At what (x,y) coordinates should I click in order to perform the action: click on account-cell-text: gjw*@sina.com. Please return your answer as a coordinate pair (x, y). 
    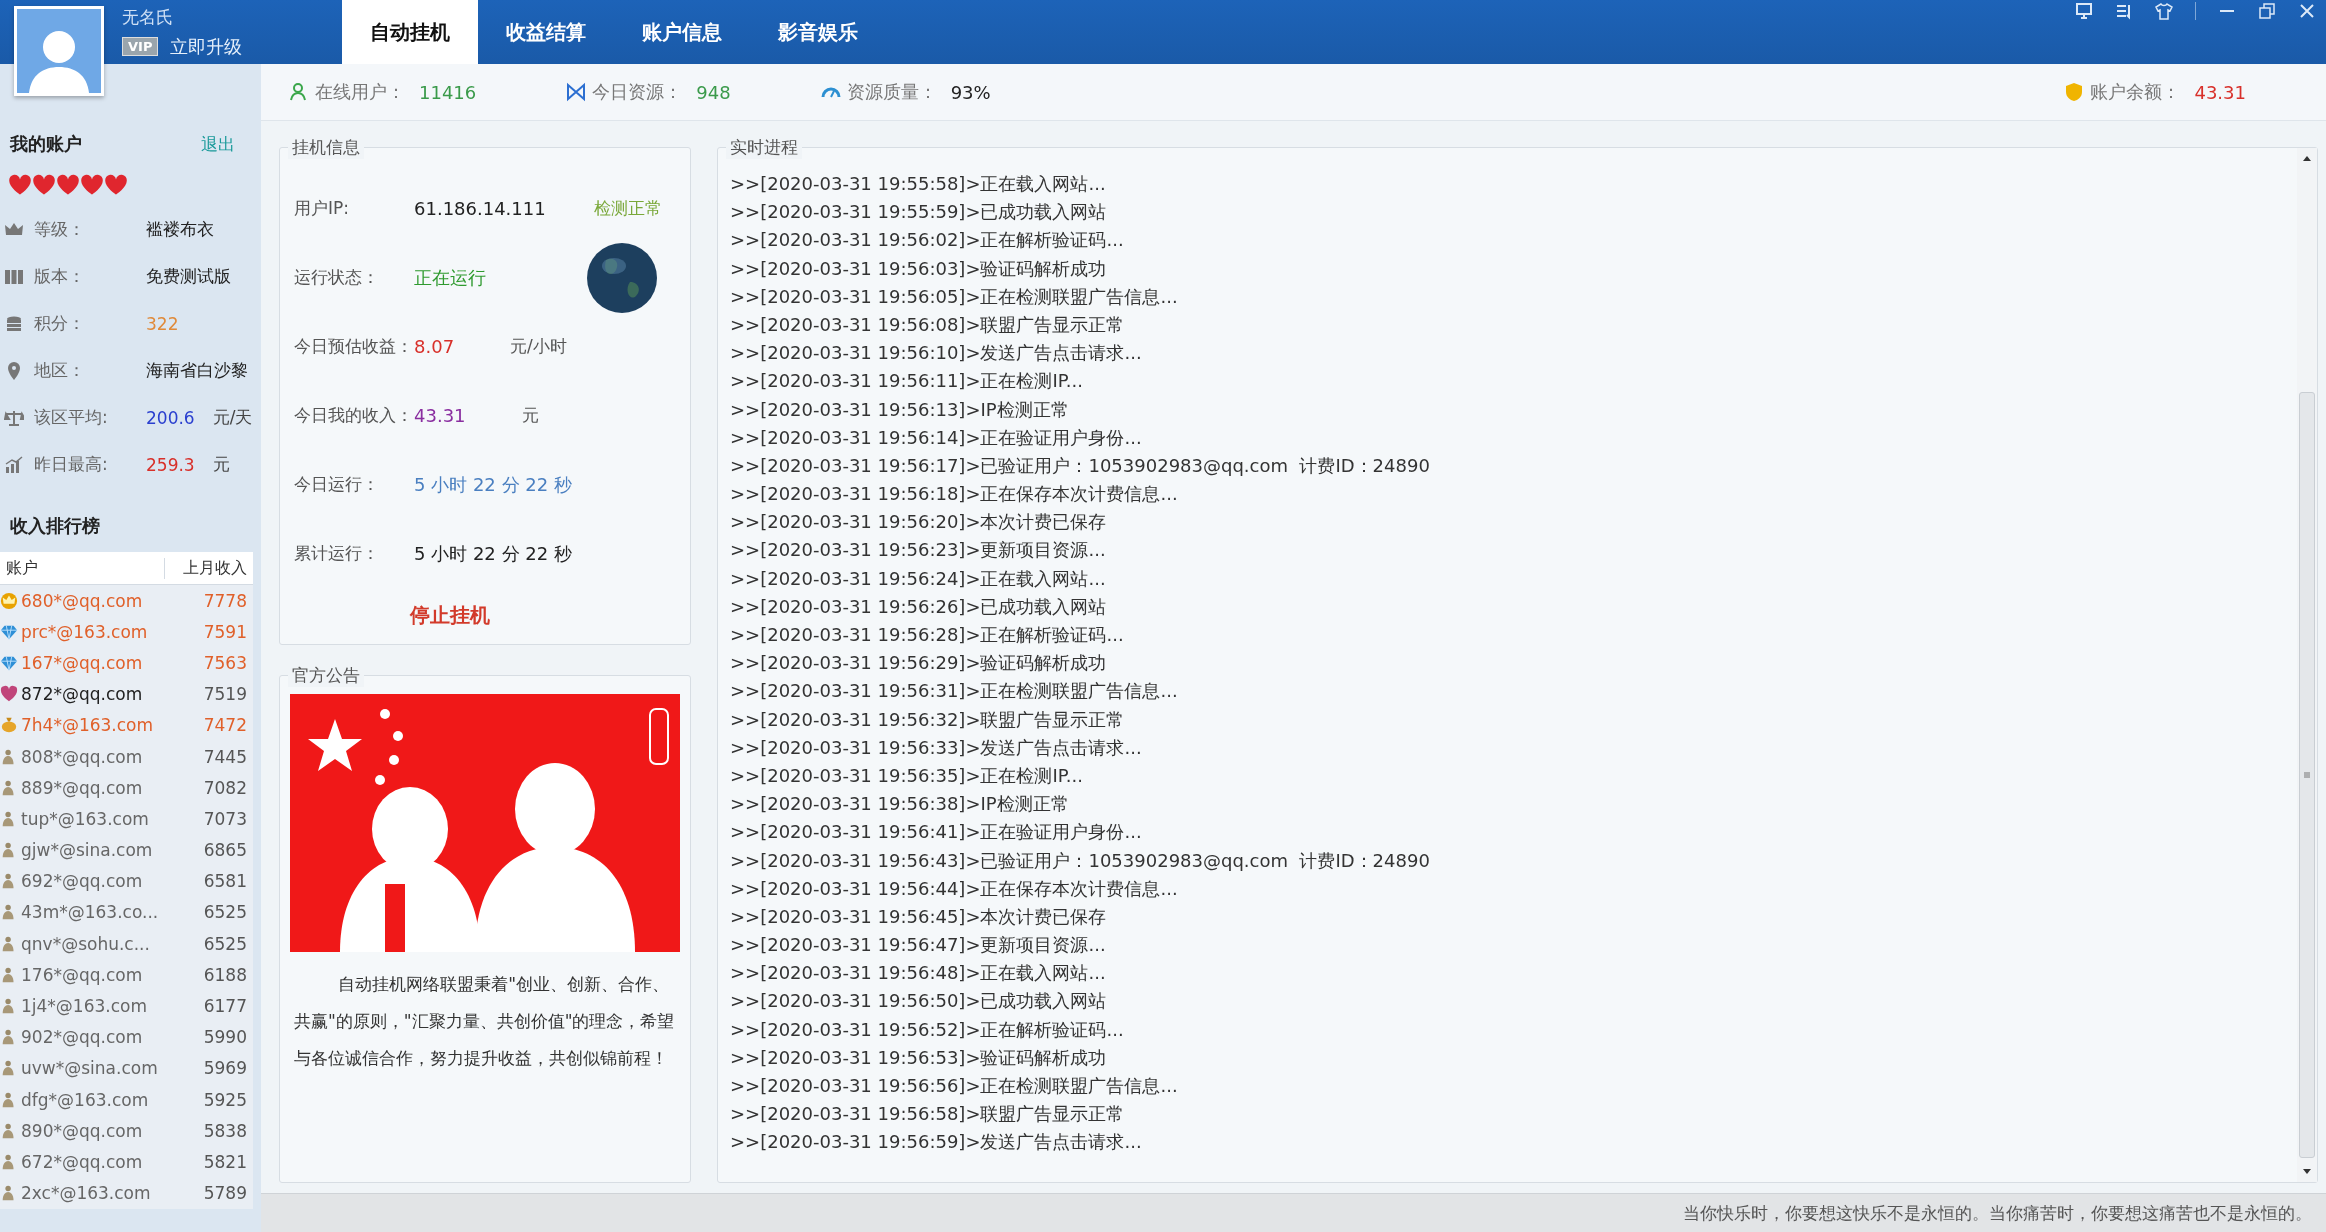
    Looking at the image, I should click on (87, 850).